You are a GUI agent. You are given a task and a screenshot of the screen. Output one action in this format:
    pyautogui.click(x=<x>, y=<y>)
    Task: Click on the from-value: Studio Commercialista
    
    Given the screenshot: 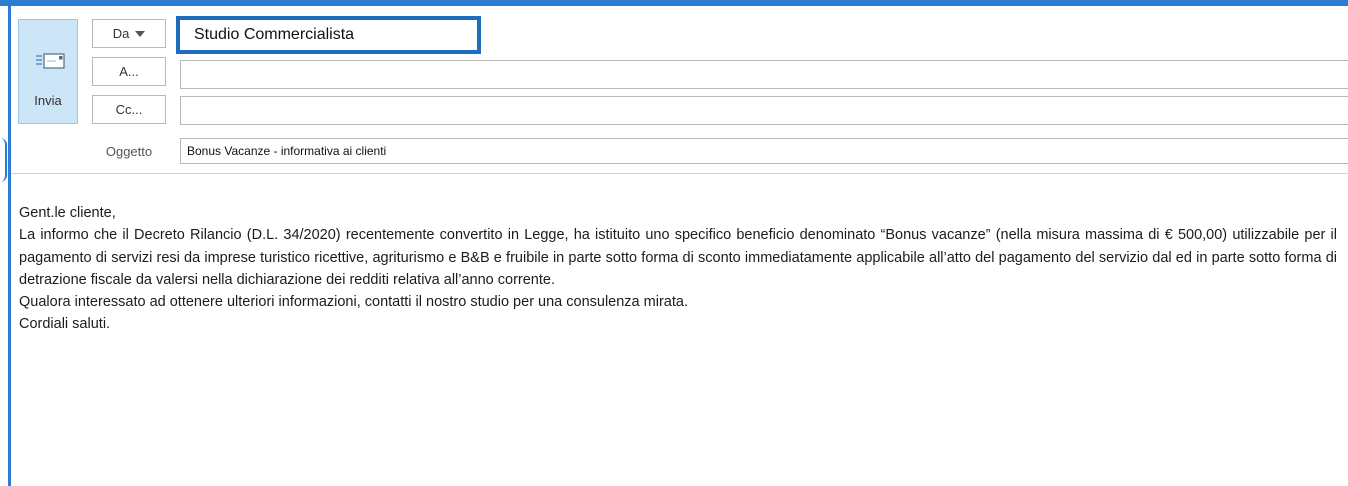 What is the action you would take?
    pyautogui.click(x=274, y=34)
    